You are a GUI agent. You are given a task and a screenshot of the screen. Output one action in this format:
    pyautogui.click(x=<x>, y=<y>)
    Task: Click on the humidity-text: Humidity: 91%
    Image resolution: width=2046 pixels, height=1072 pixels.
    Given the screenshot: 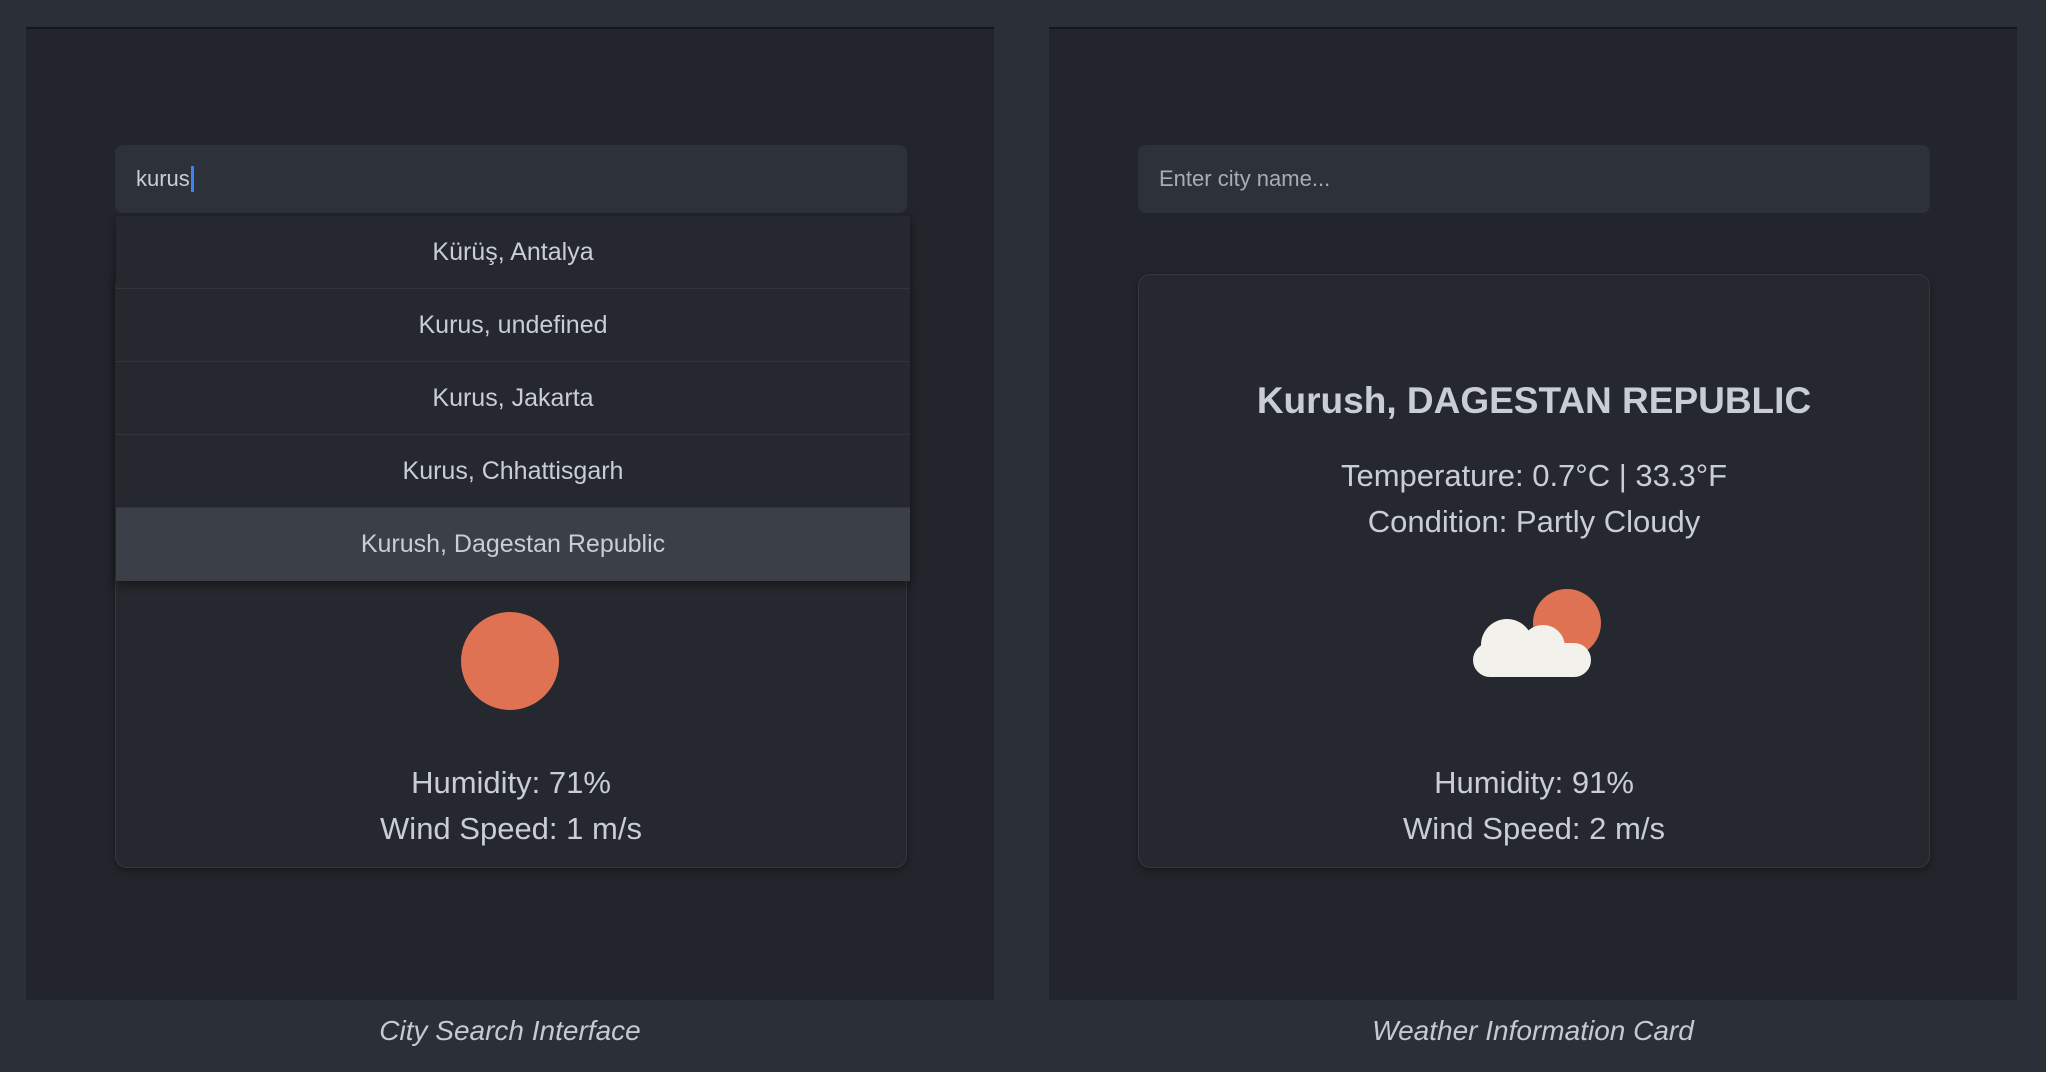 What is the action you would take?
    pyautogui.click(x=1534, y=782)
    